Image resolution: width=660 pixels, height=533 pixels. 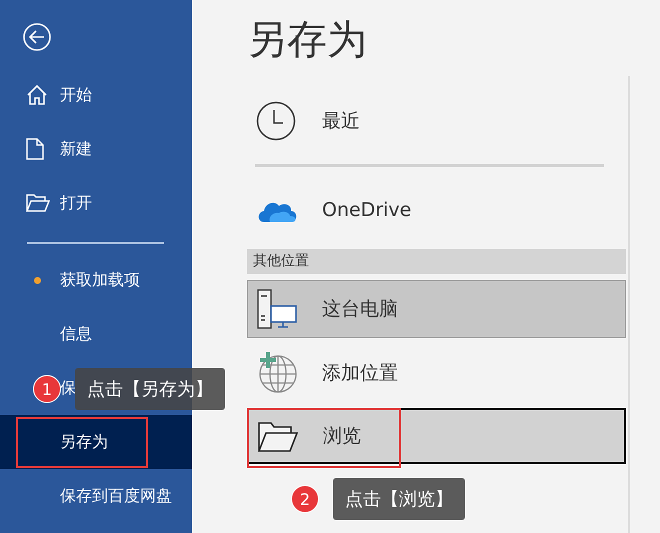 I want to click on location-label: 这台电脑, so click(x=360, y=309).